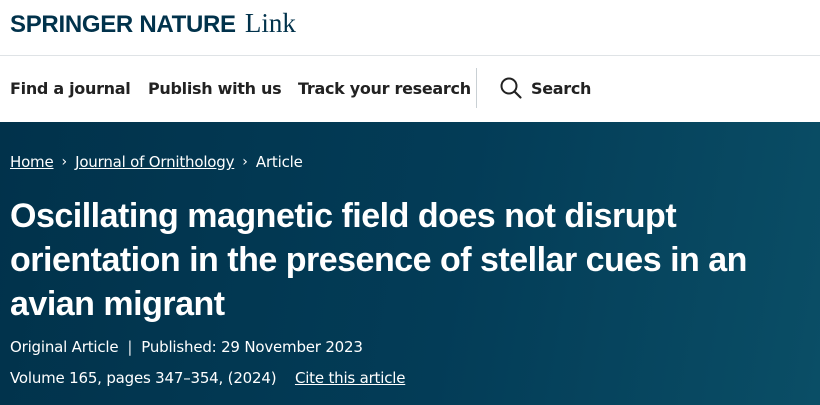 This screenshot has width=820, height=405. What do you see at coordinates (410, 28) in the screenshot?
I see `site-header: SPRINGER NATURE Link` at bounding box center [410, 28].